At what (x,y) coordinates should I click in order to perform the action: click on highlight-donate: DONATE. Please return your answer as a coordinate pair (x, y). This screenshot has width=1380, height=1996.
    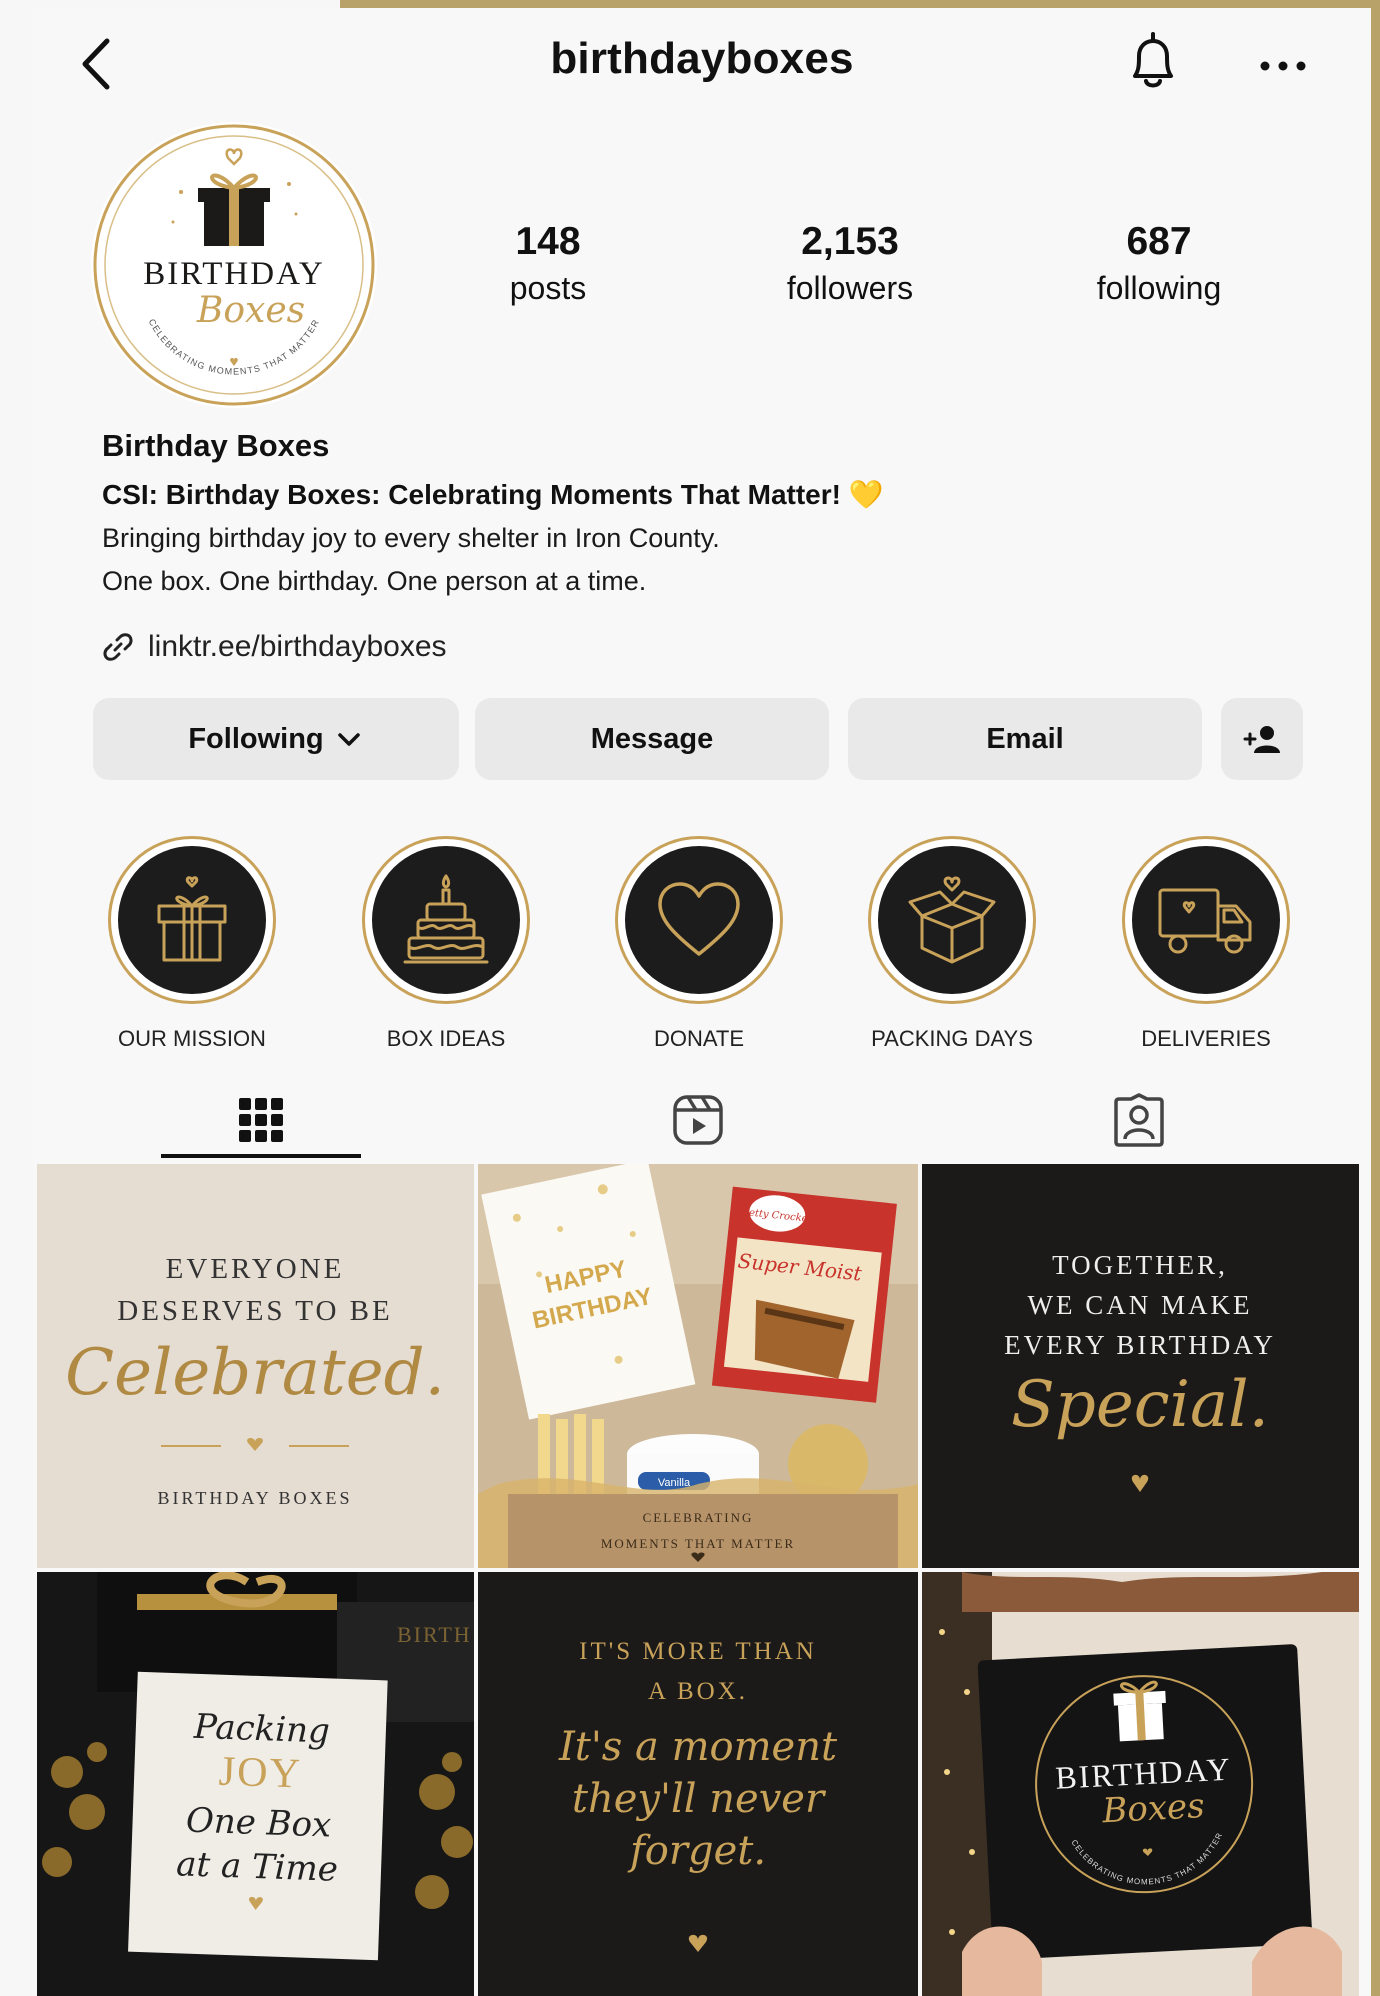
    Looking at the image, I should click on (699, 944).